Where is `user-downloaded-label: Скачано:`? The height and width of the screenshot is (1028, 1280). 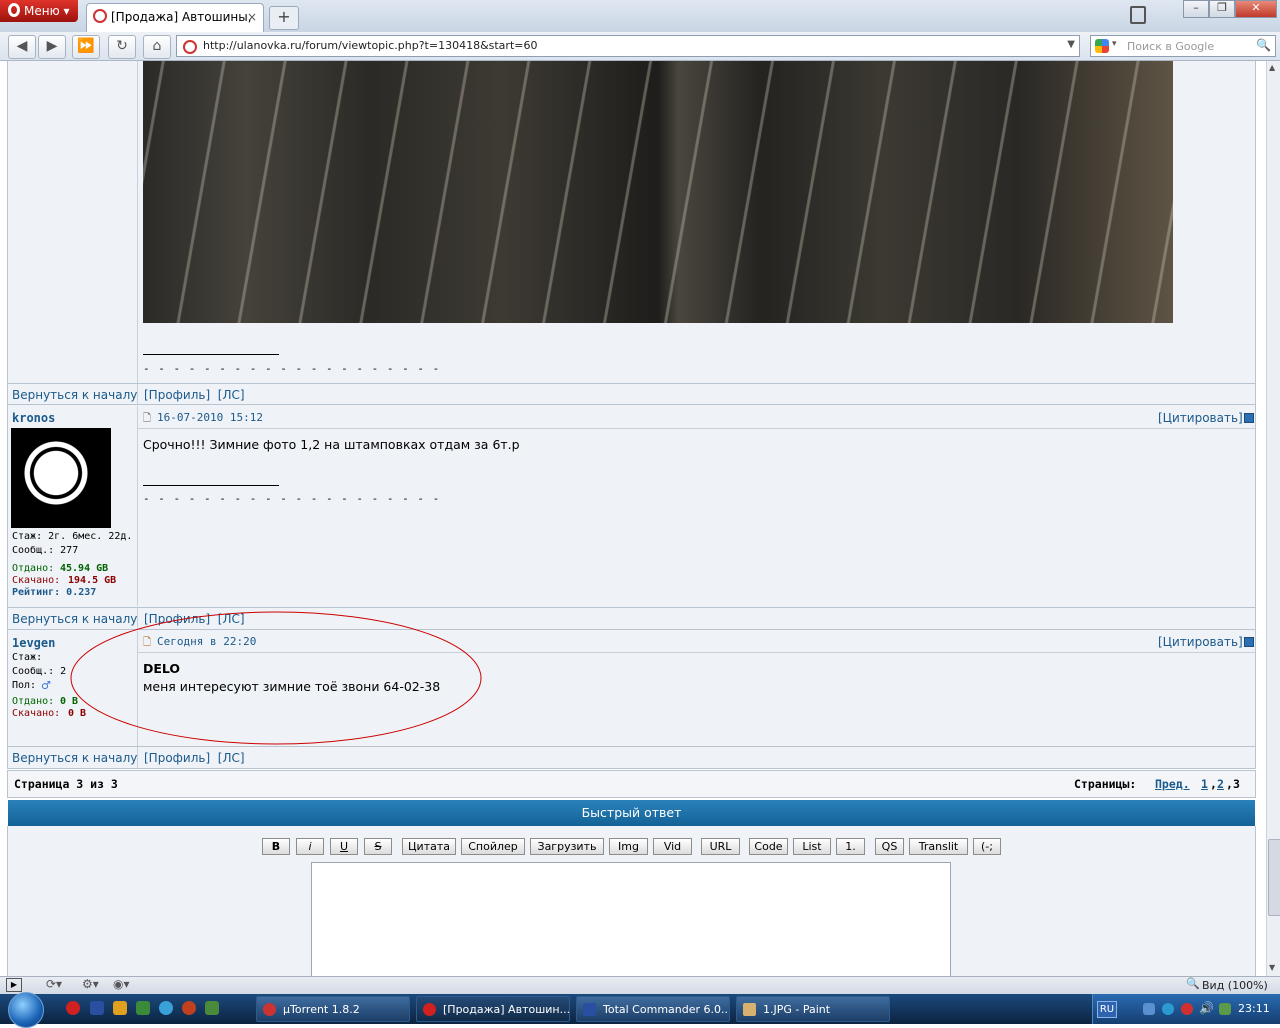 user-downloaded-label: Скачано: is located at coordinates (36, 580).